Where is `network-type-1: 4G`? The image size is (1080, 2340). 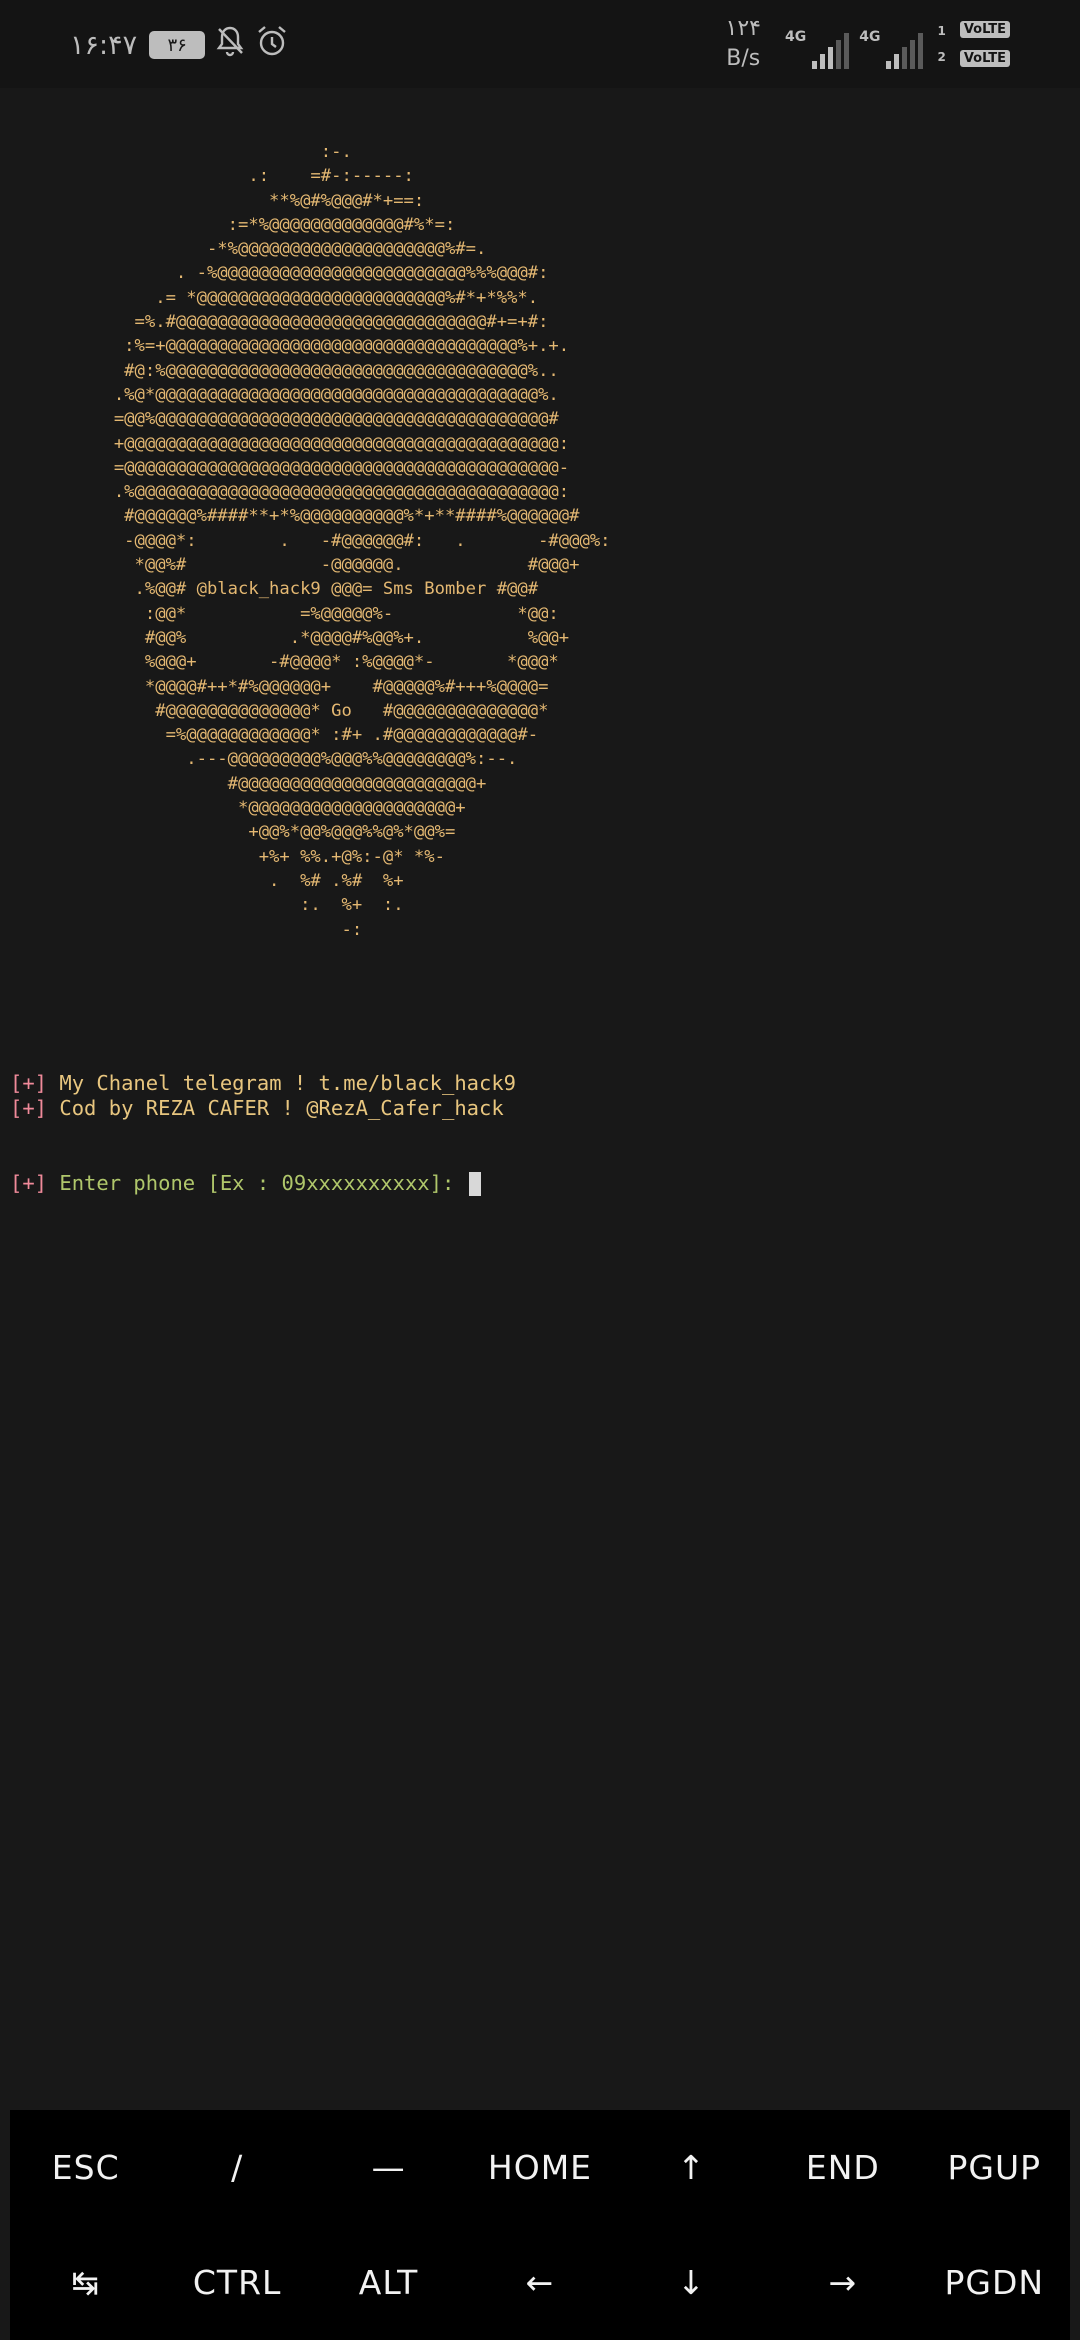
network-type-1: 4G is located at coordinates (796, 37).